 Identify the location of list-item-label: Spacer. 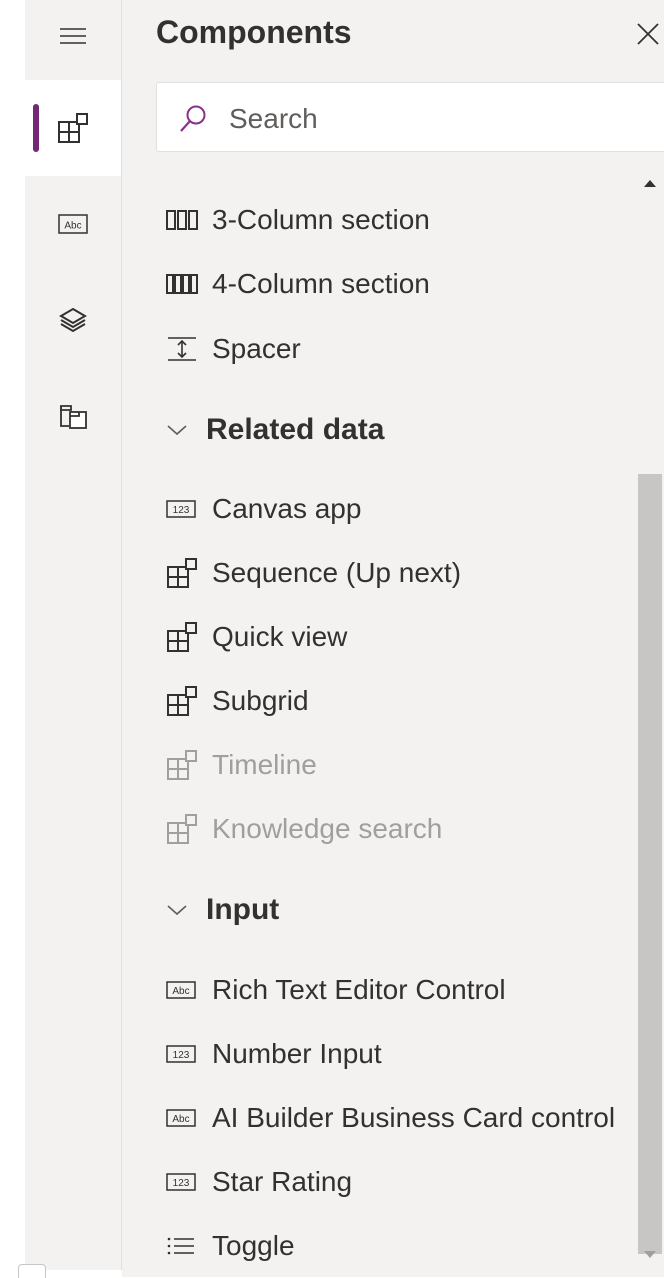
(256, 348).